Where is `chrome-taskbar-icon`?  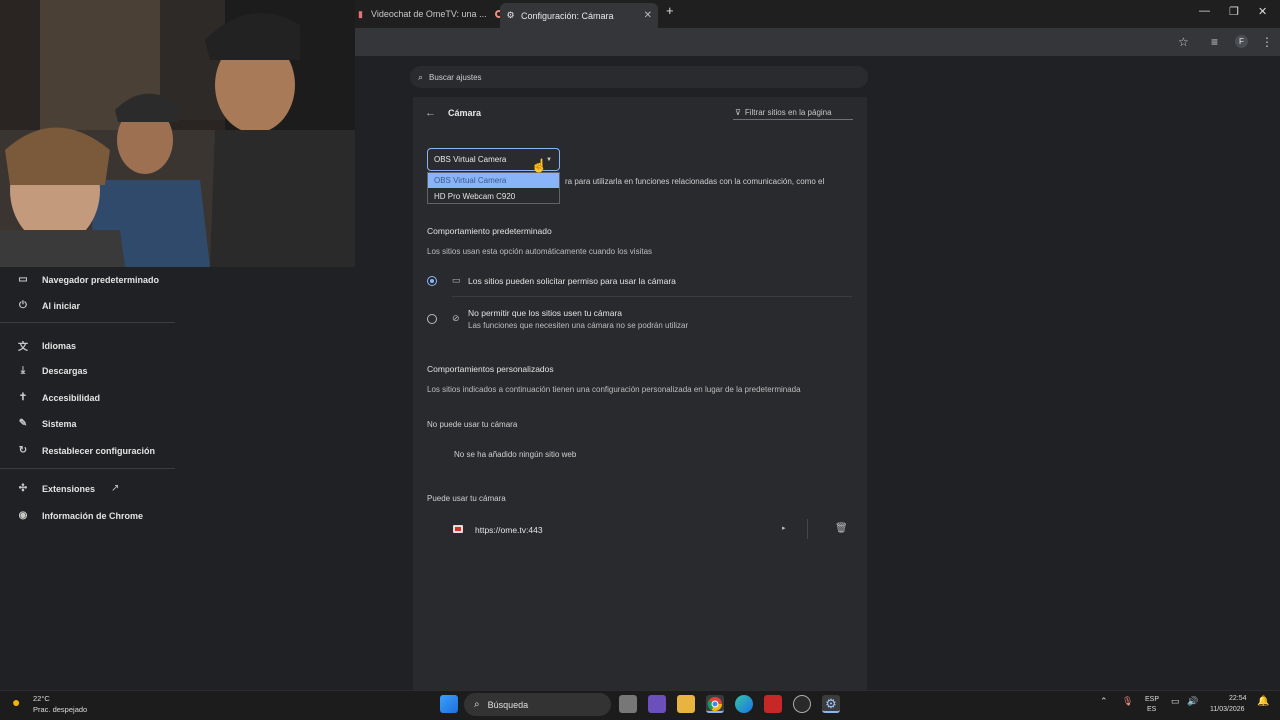 chrome-taskbar-icon is located at coordinates (715, 704).